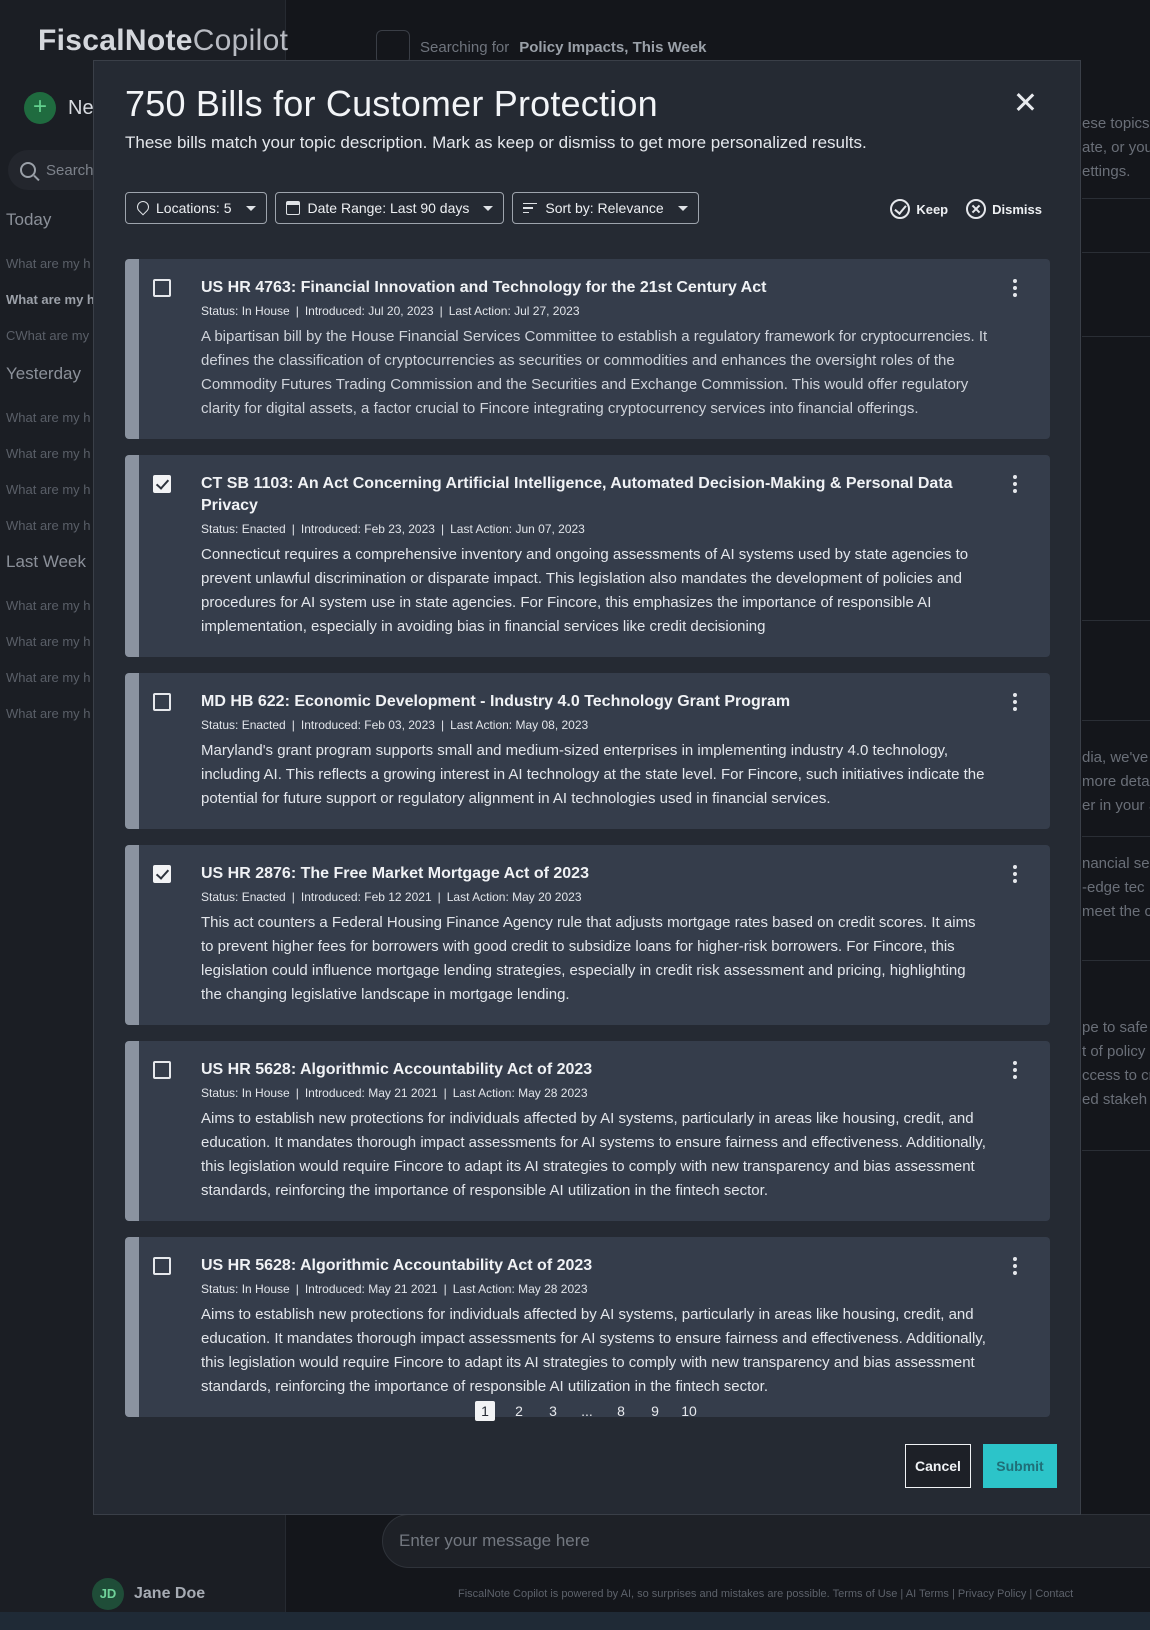 This screenshot has width=1150, height=1630. I want to click on sort-filter: Sort by: Relevance, so click(605, 208).